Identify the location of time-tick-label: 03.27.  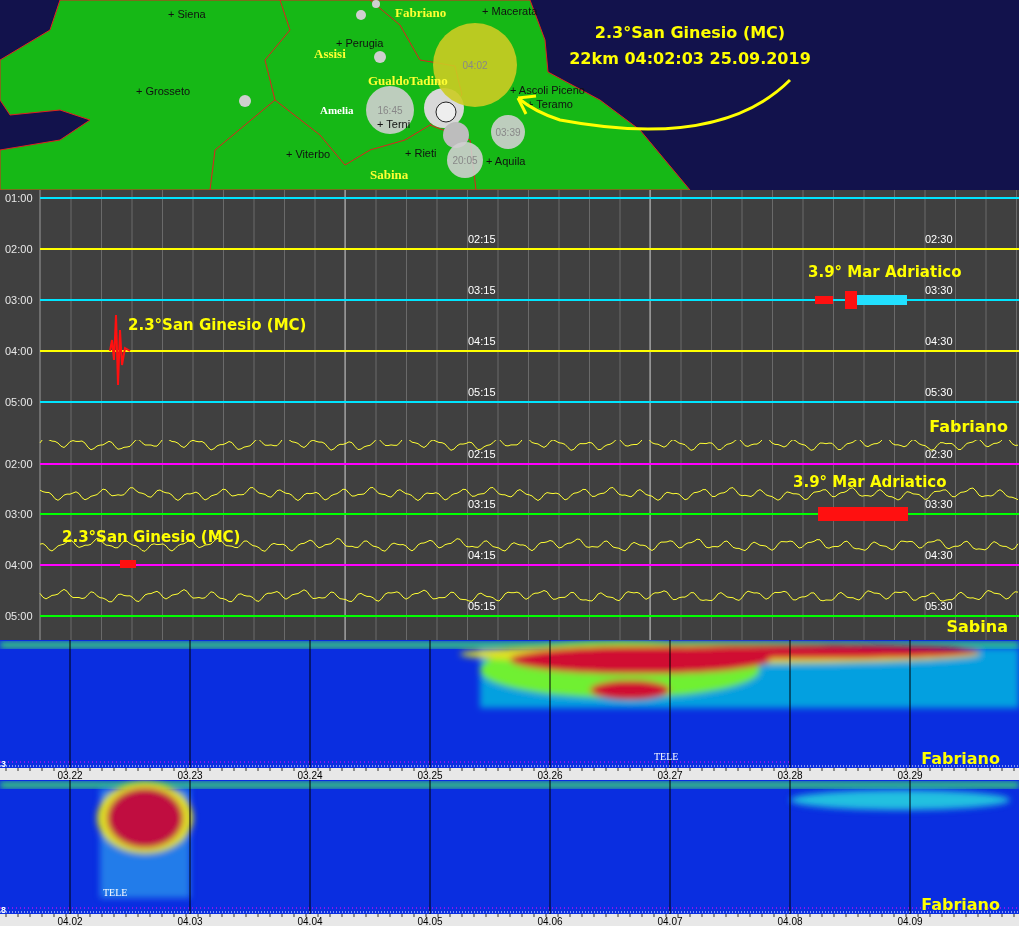
(670, 775).